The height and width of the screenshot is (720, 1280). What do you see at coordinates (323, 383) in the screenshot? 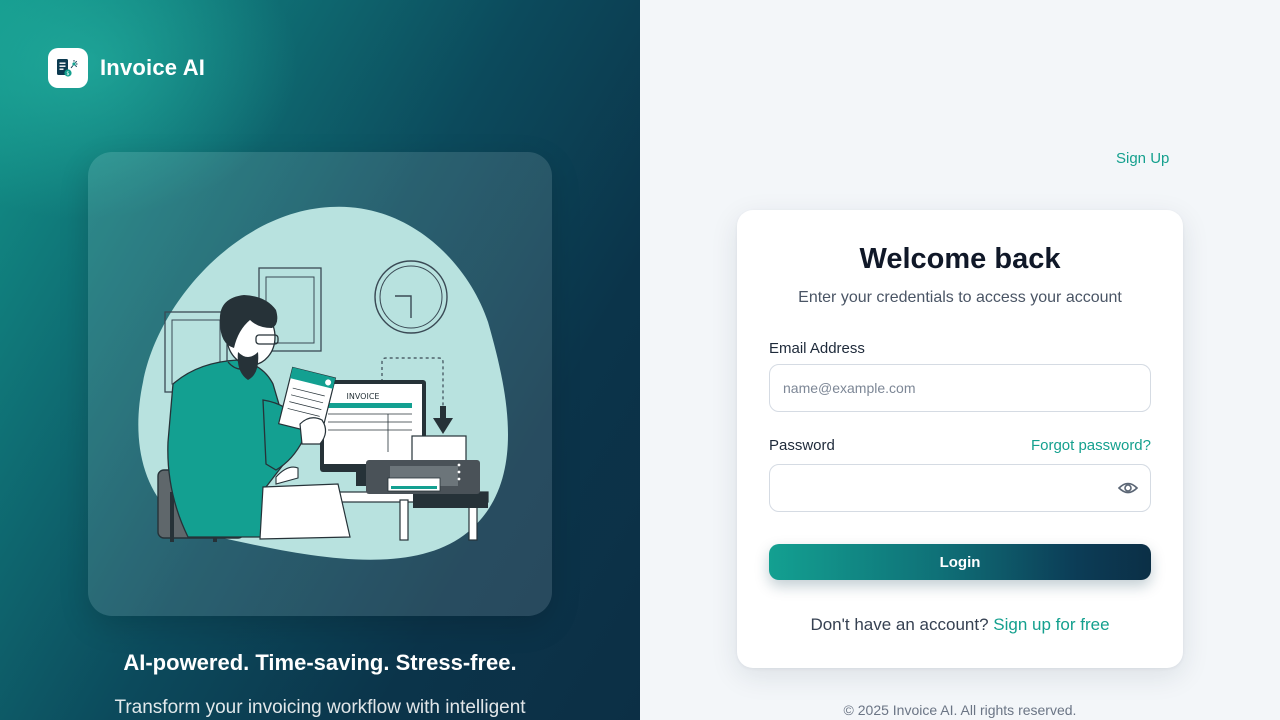
I see `invoice-illustration: INVOICE` at bounding box center [323, 383].